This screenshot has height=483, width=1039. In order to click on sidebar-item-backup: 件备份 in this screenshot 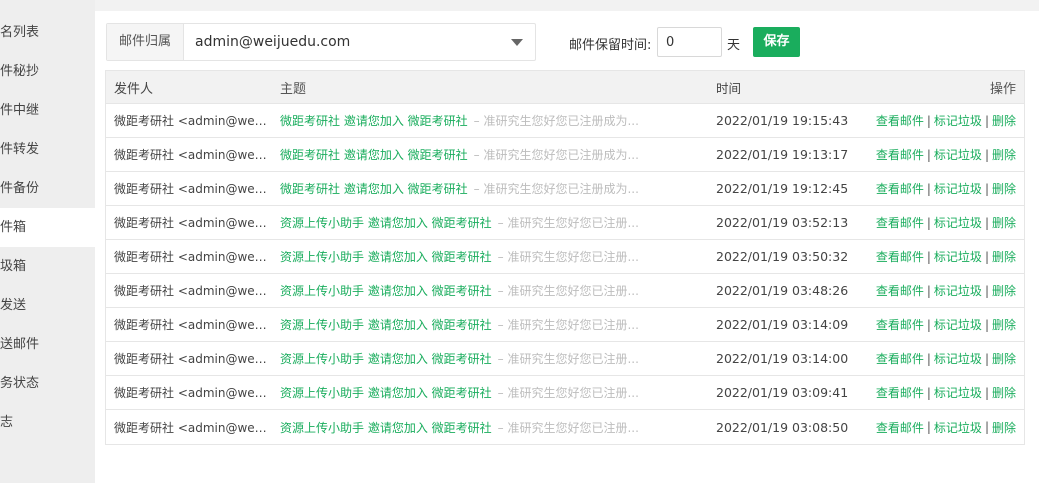, I will do `click(47, 188)`.